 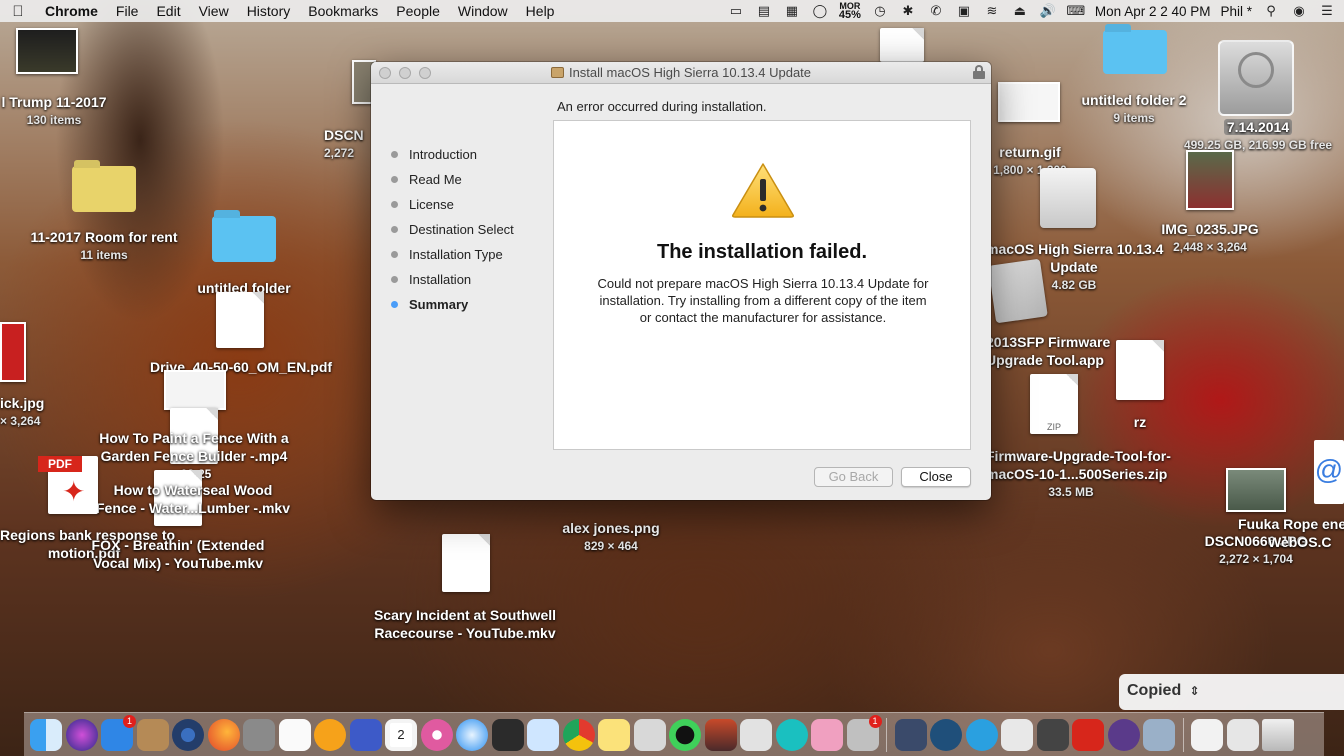 I want to click on activity-icon: ▤, so click(x=764, y=10).